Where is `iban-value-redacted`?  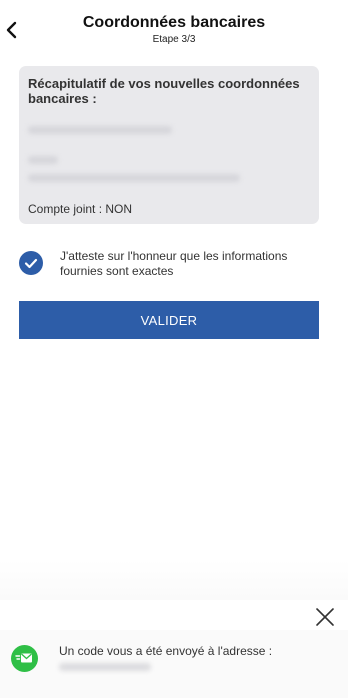 iban-value-redacted is located at coordinates (134, 178).